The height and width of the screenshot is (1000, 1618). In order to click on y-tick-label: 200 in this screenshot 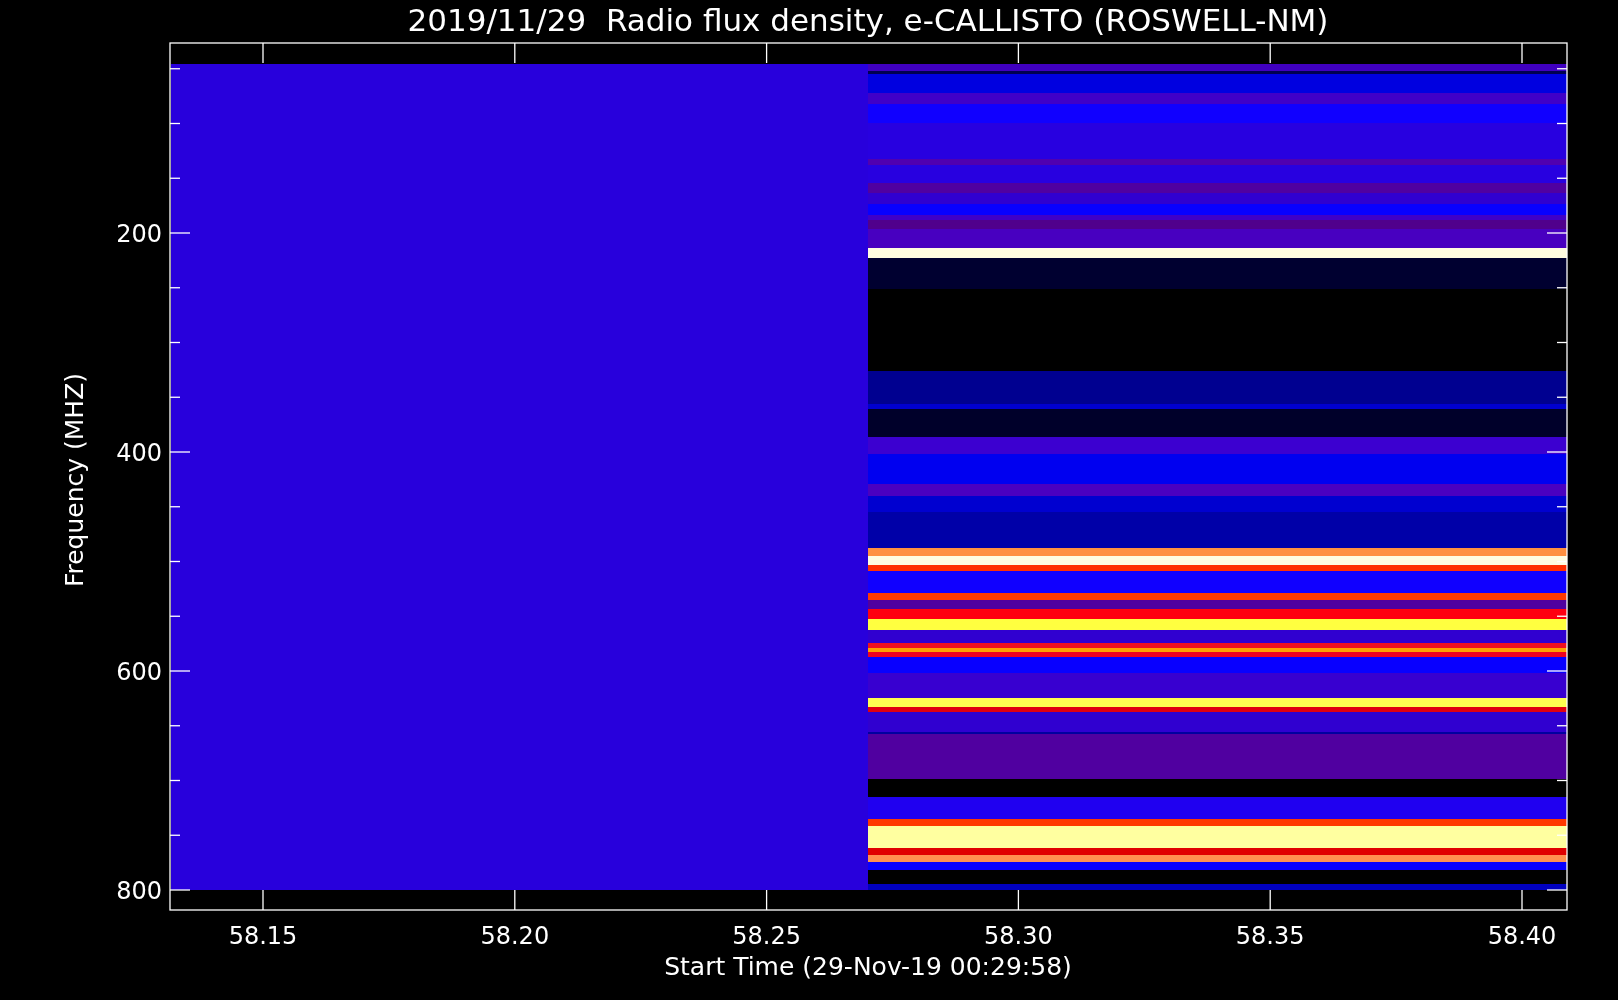, I will do `click(139, 234)`.